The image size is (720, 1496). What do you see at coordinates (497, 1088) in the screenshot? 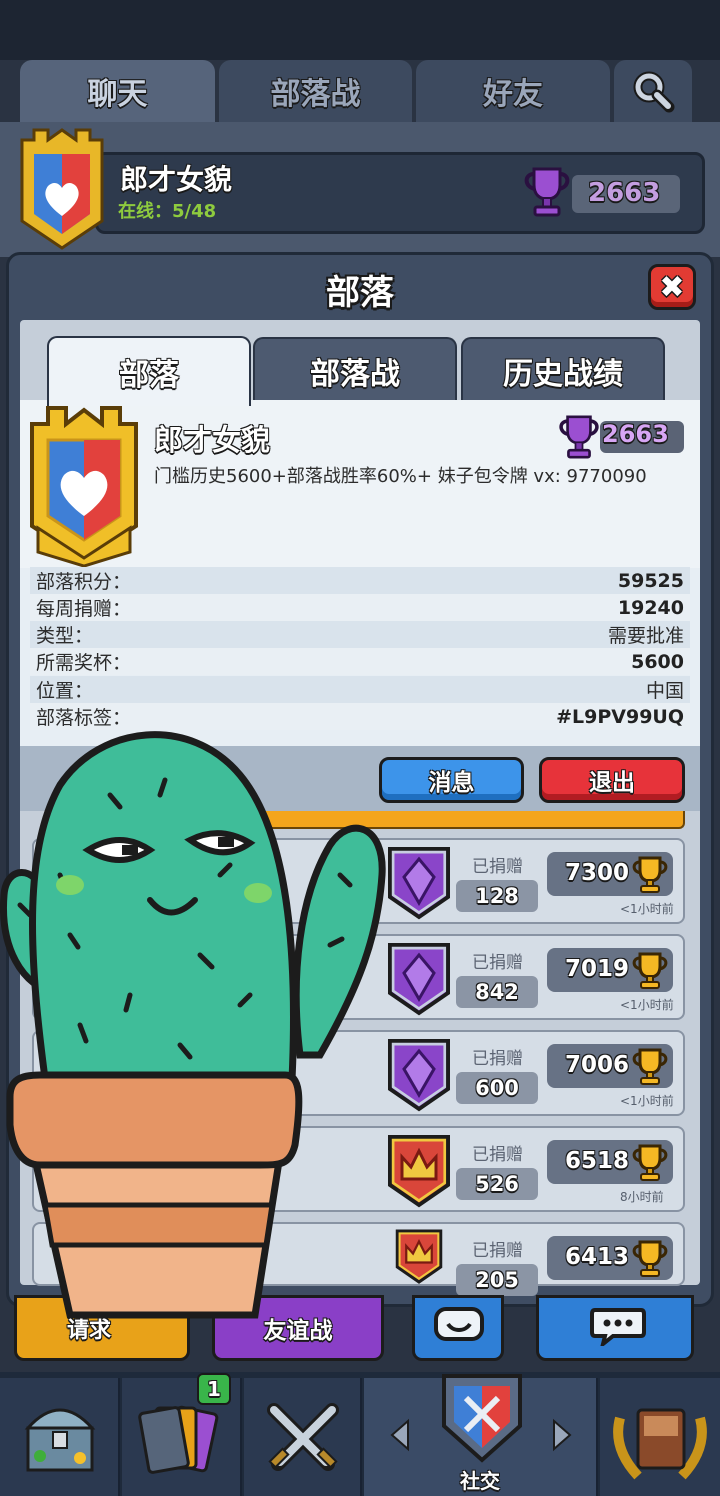
I see `donated-count: 600` at bounding box center [497, 1088].